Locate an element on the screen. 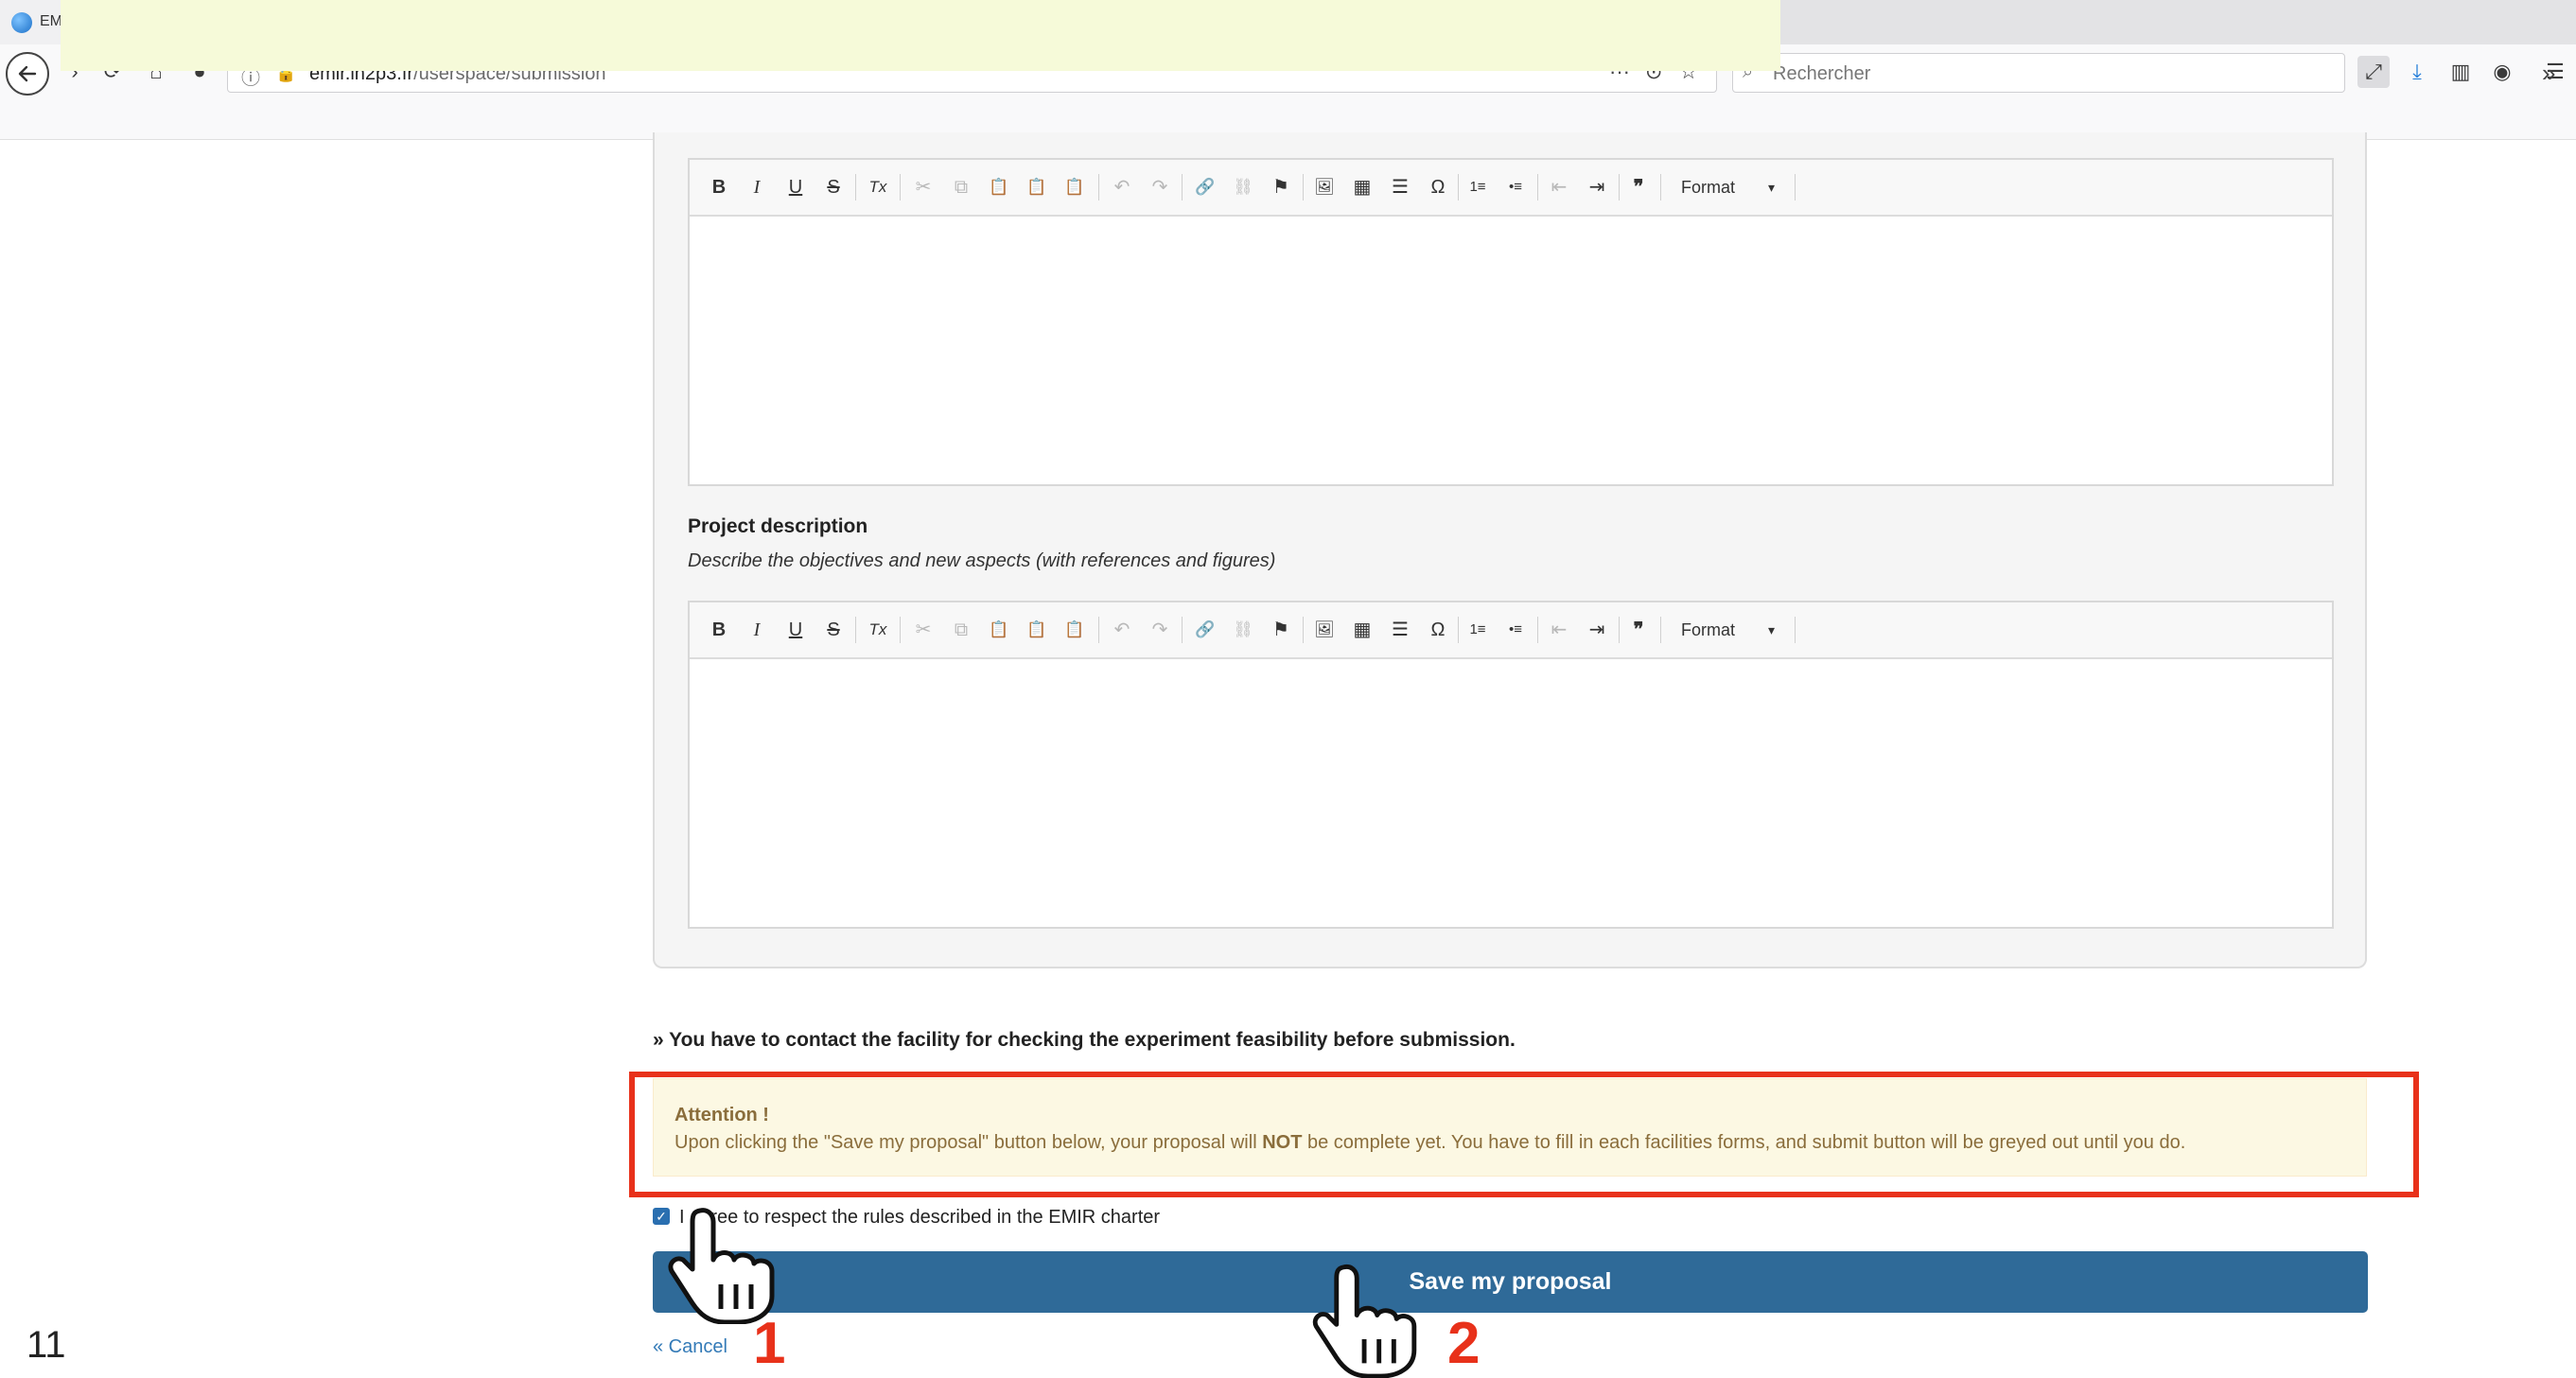 The height and width of the screenshot is (1378, 2576). save-proposal-button: Save my proposal is located at coordinates (1510, 1282).